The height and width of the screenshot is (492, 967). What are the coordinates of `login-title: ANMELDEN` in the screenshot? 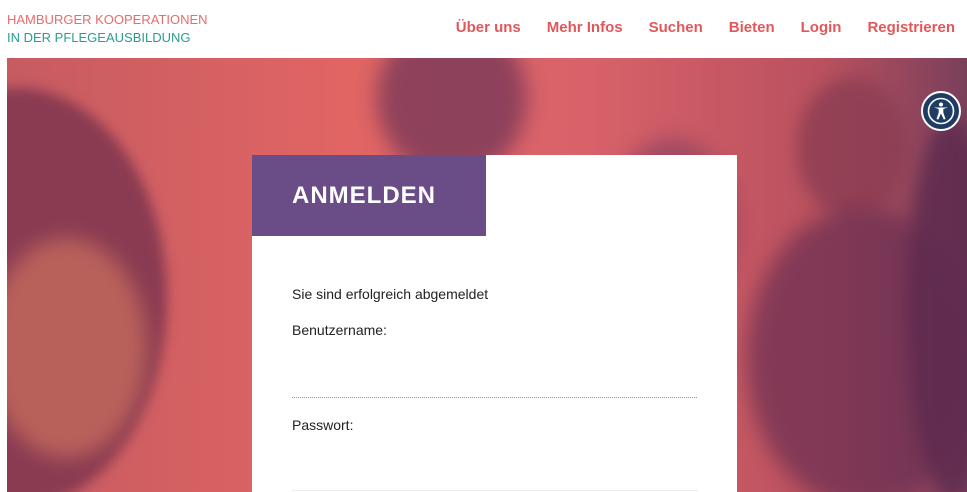 It's located at (364, 195).